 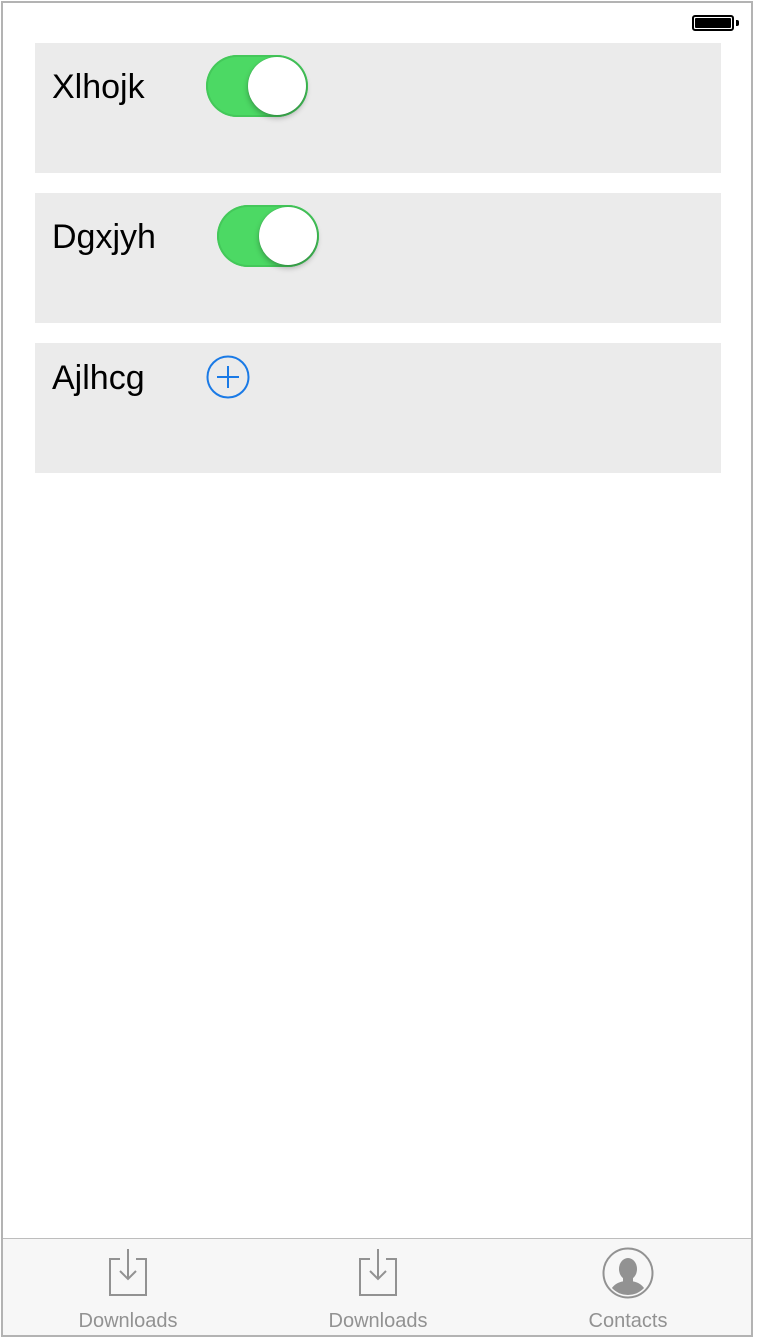 What do you see at coordinates (628, 1273) in the screenshot?
I see `contact-avatar-icon` at bounding box center [628, 1273].